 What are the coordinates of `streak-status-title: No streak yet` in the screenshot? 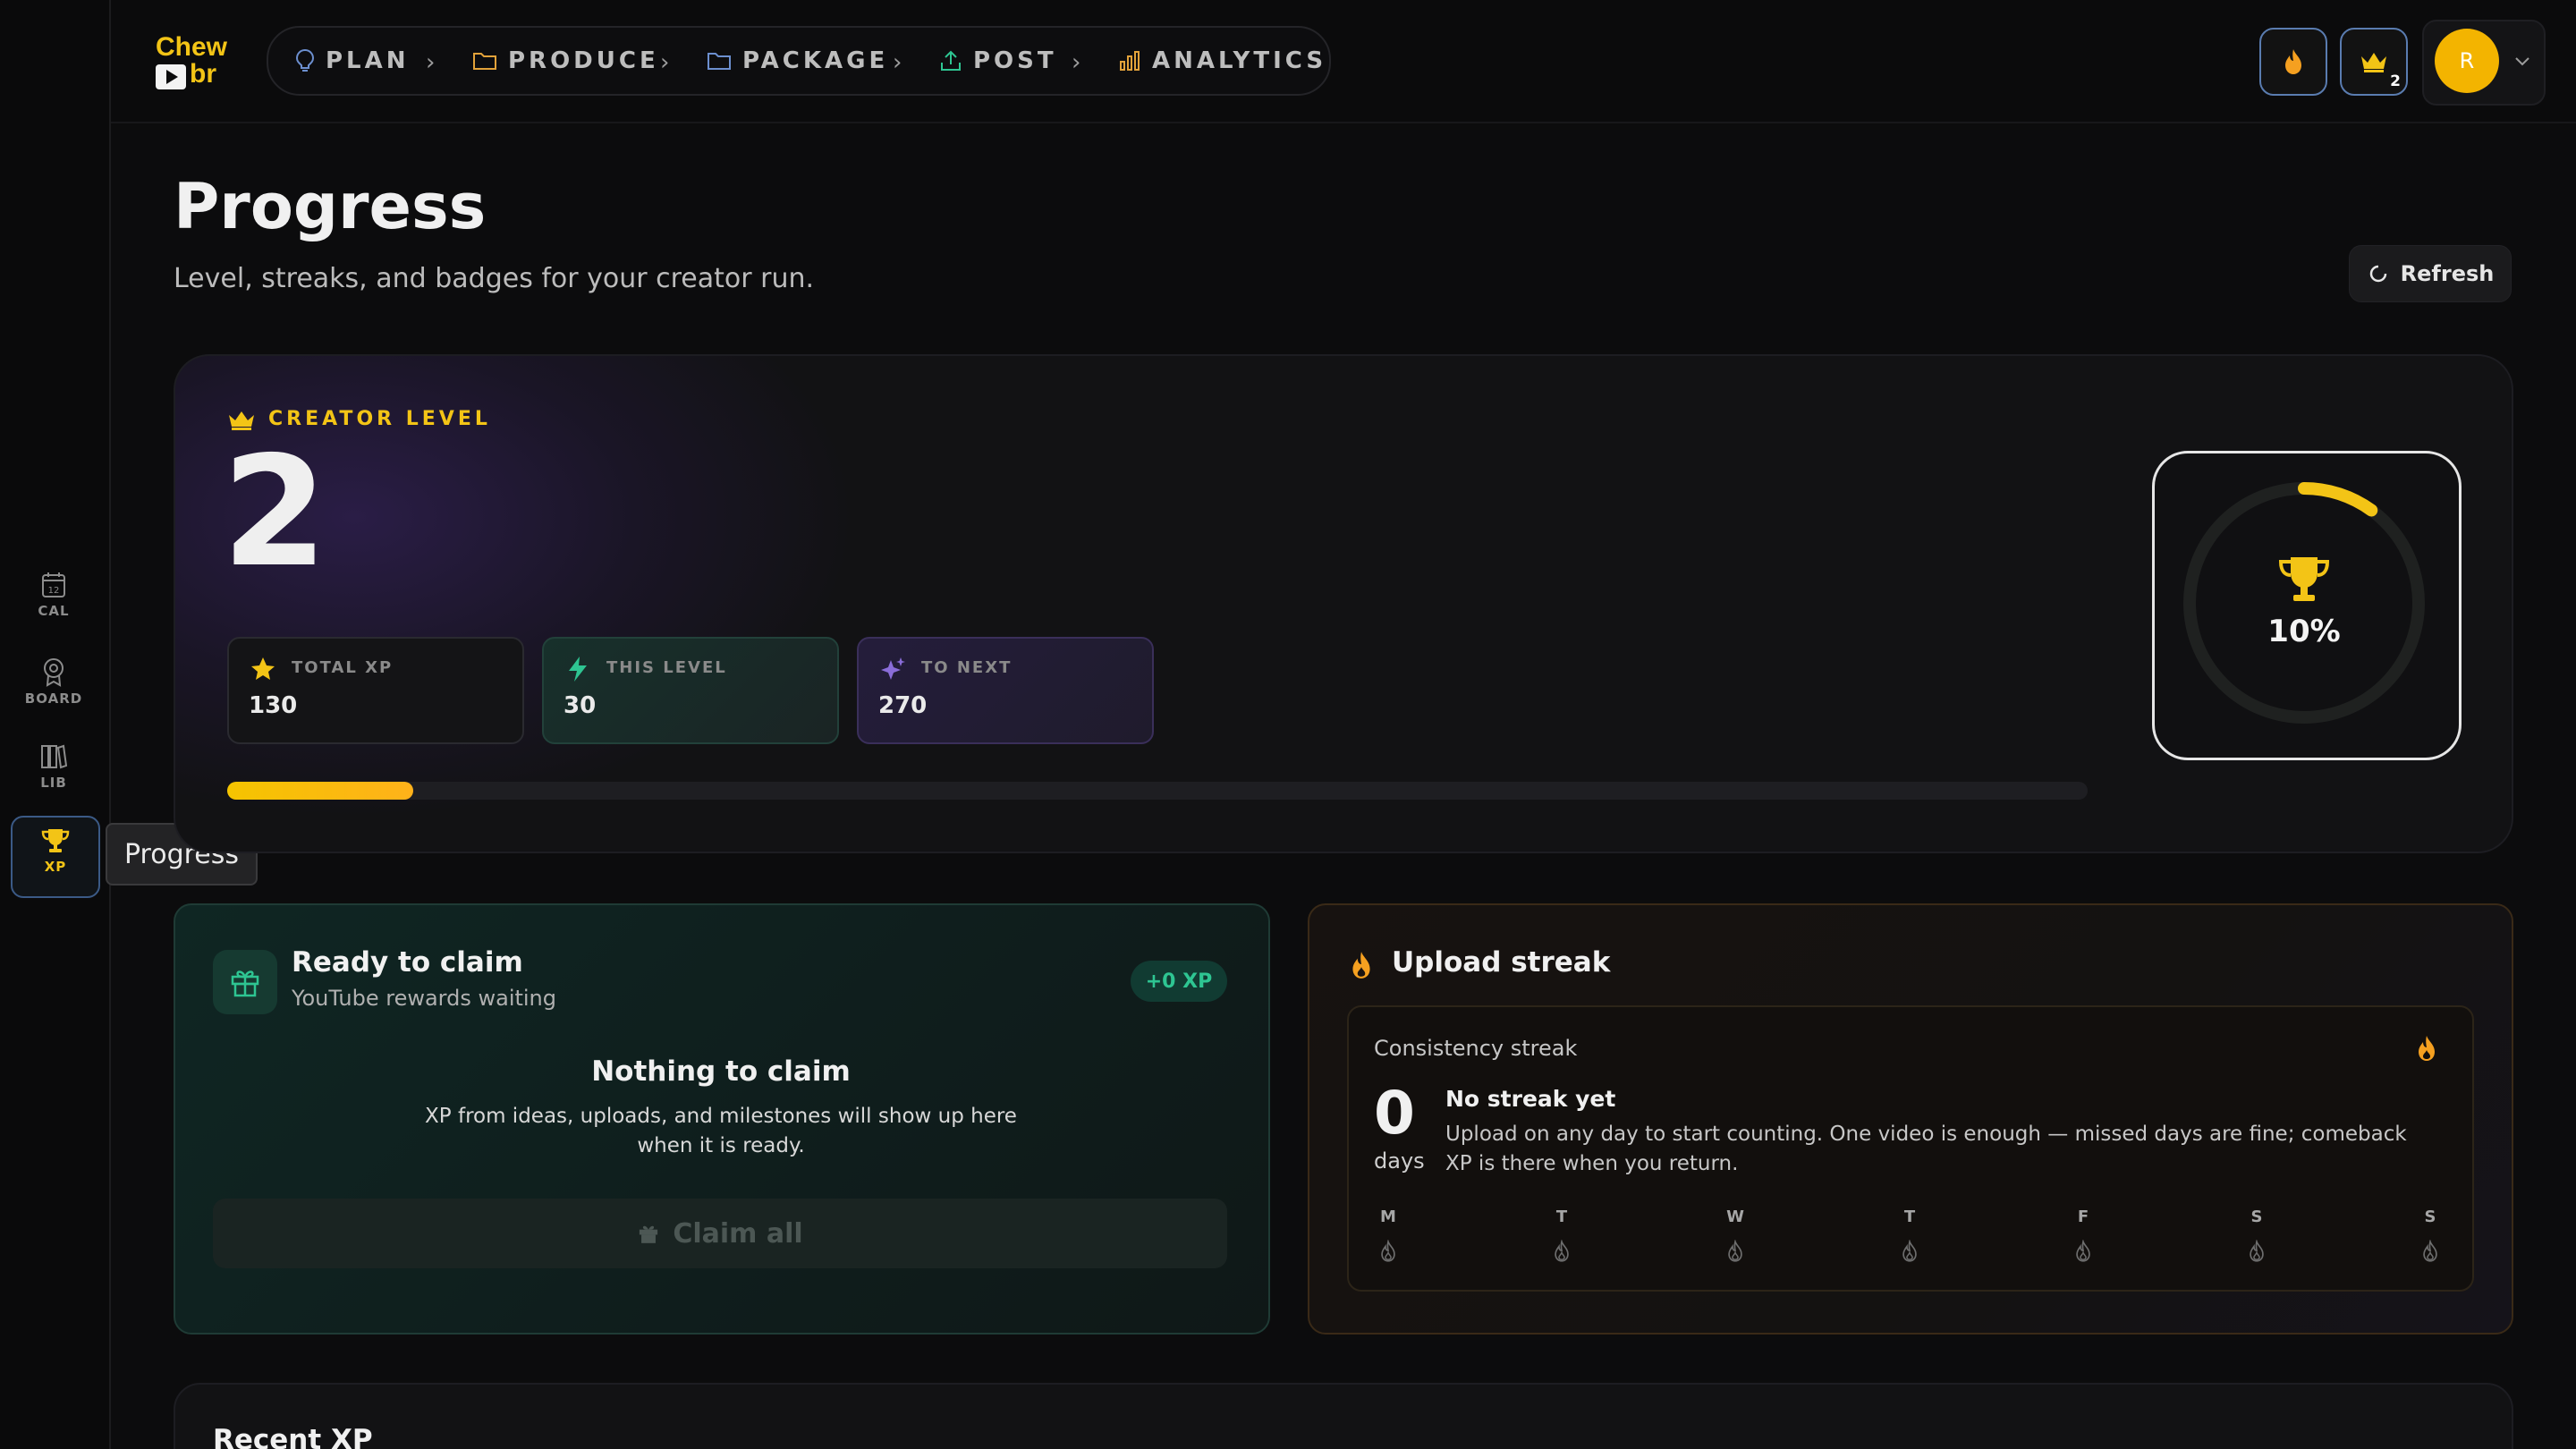 It's located at (1530, 1099).